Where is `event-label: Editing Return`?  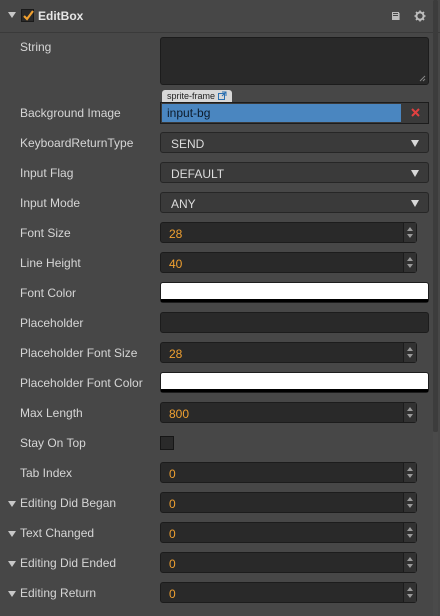 event-label: Editing Return is located at coordinates (58, 593).